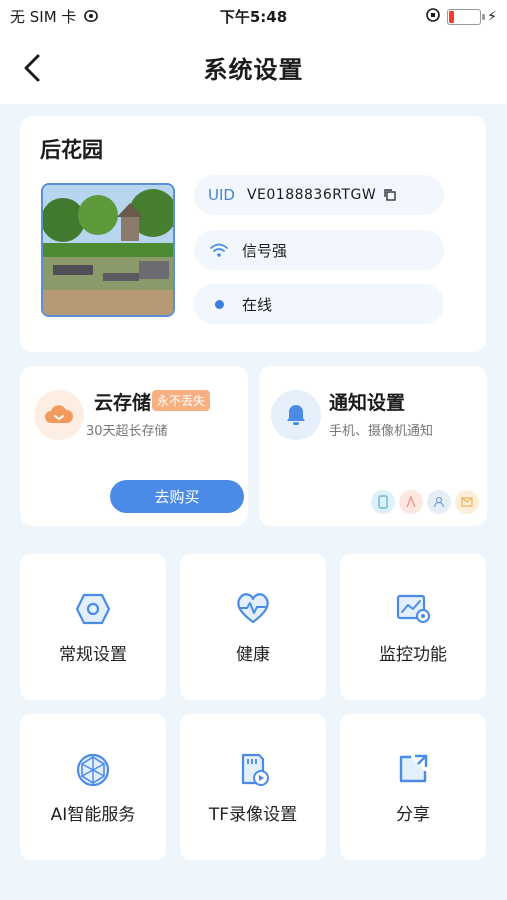 This screenshot has width=507, height=900. I want to click on notification-title: 通知设置, so click(367, 403).